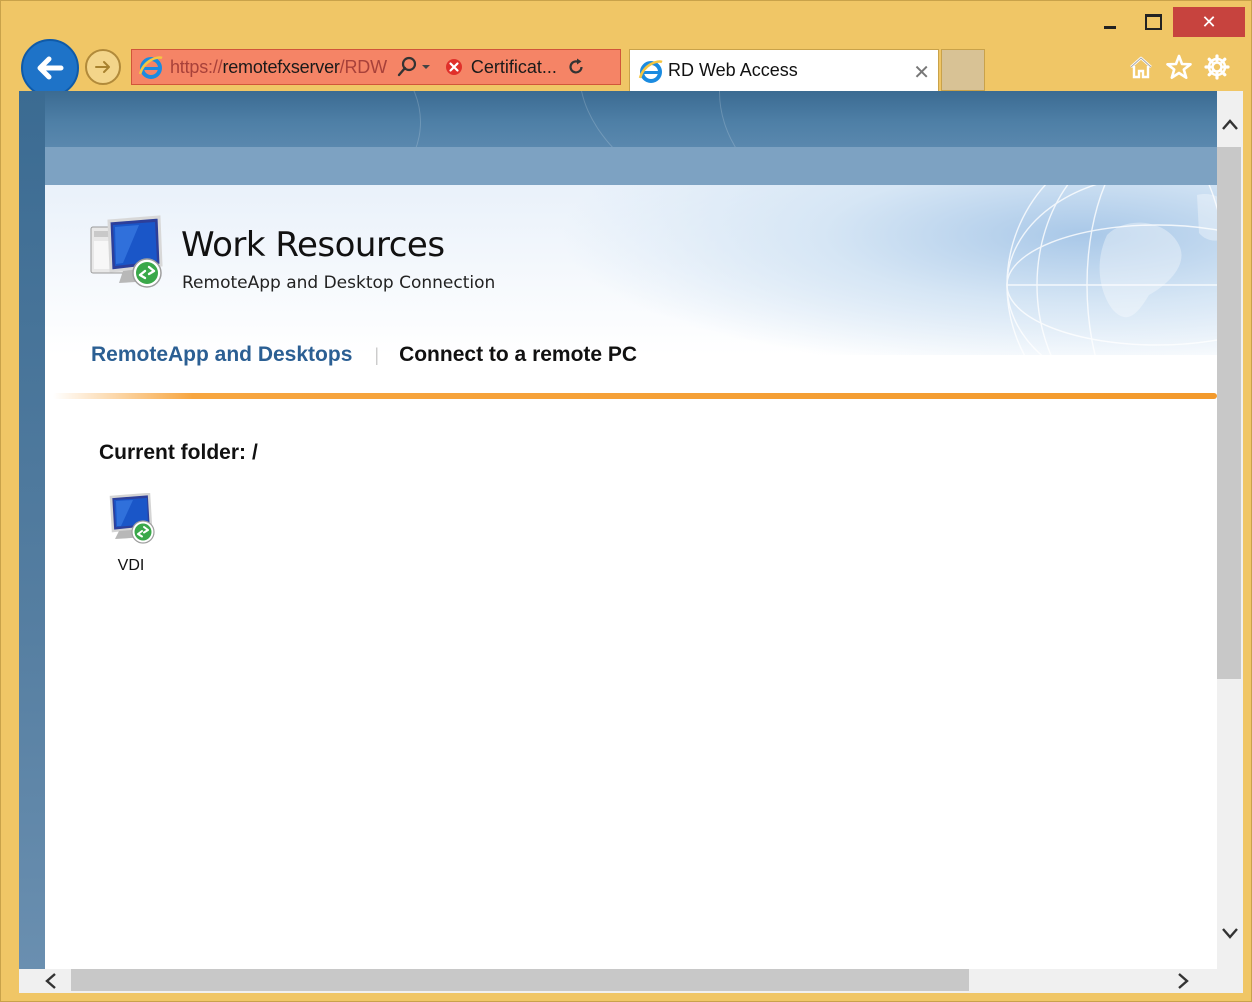 This screenshot has width=1252, height=1002. I want to click on certificate-error-icon, so click(454, 67).